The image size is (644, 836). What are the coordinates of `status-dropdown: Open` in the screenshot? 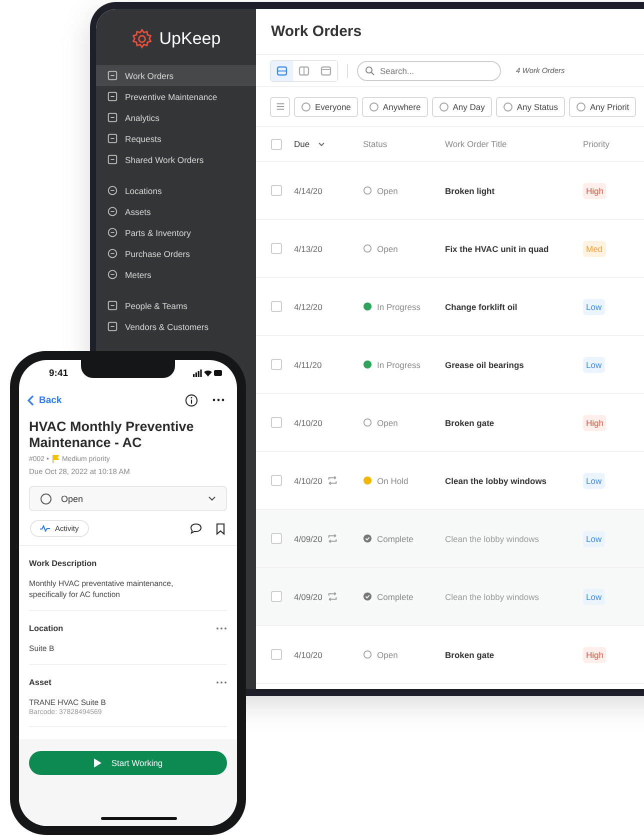 It's located at (128, 498).